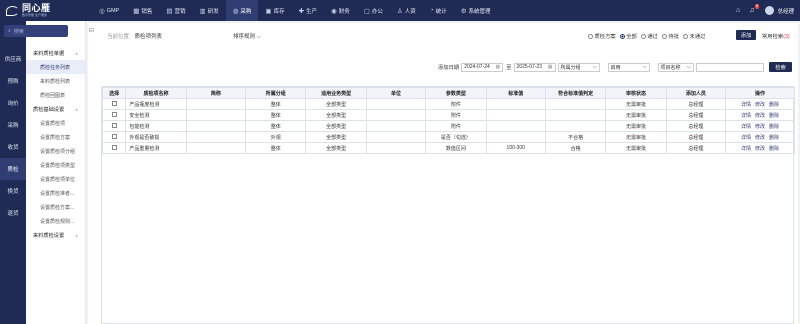 This screenshot has width=800, height=324. What do you see at coordinates (696, 104) in the screenshot?
I see `creator-cell: 总经理` at bounding box center [696, 104].